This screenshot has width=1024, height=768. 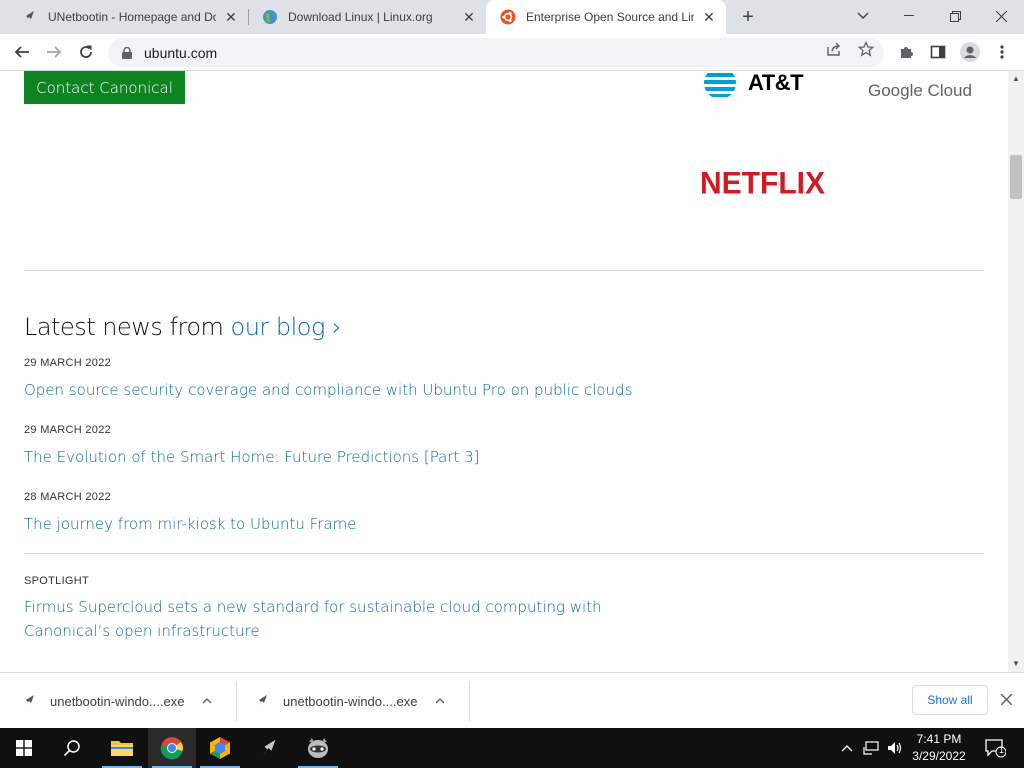 I want to click on back-icon, so click(x=22, y=52).